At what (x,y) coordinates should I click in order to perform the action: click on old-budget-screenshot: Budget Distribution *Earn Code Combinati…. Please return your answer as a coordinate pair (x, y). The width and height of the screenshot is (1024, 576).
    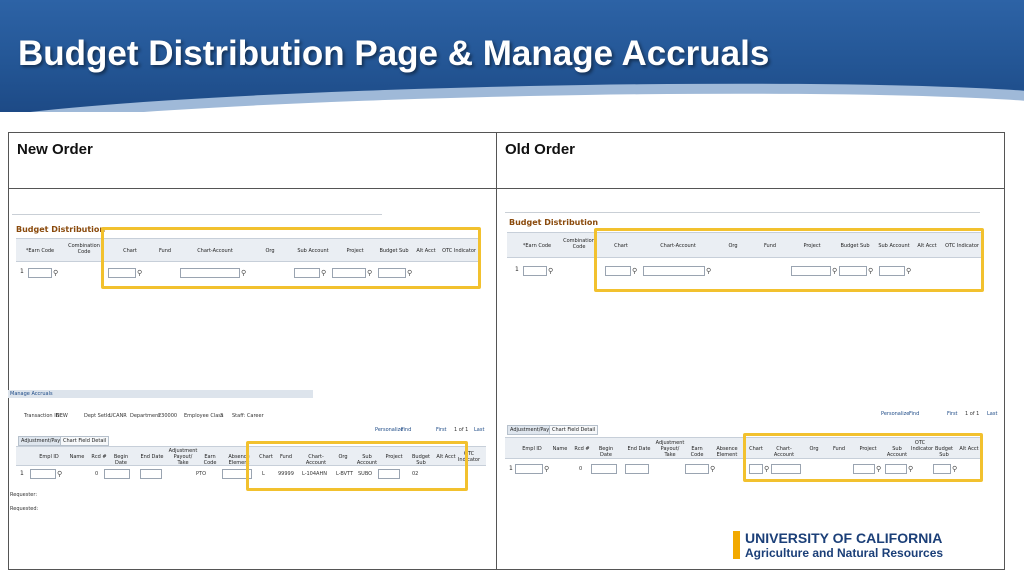
    Looking at the image, I should click on (746, 251).